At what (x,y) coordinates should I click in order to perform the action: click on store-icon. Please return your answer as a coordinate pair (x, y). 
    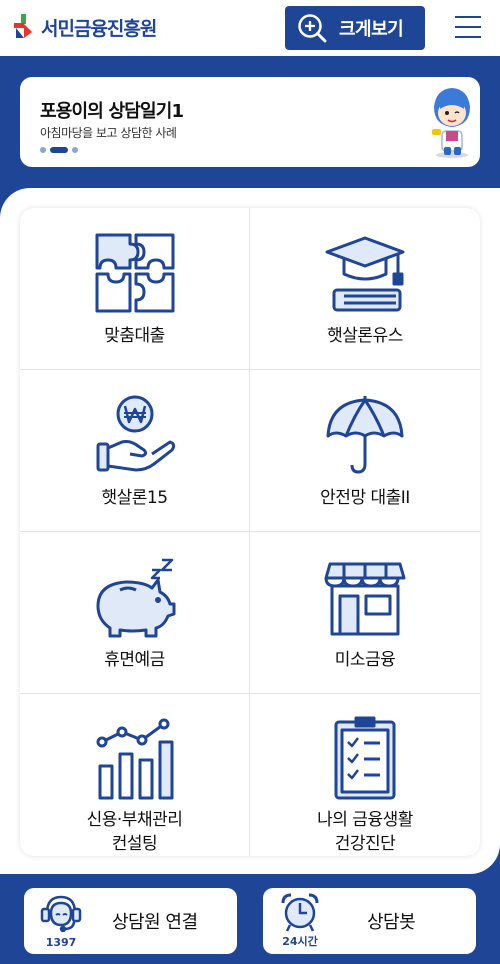
    Looking at the image, I should click on (365, 599).